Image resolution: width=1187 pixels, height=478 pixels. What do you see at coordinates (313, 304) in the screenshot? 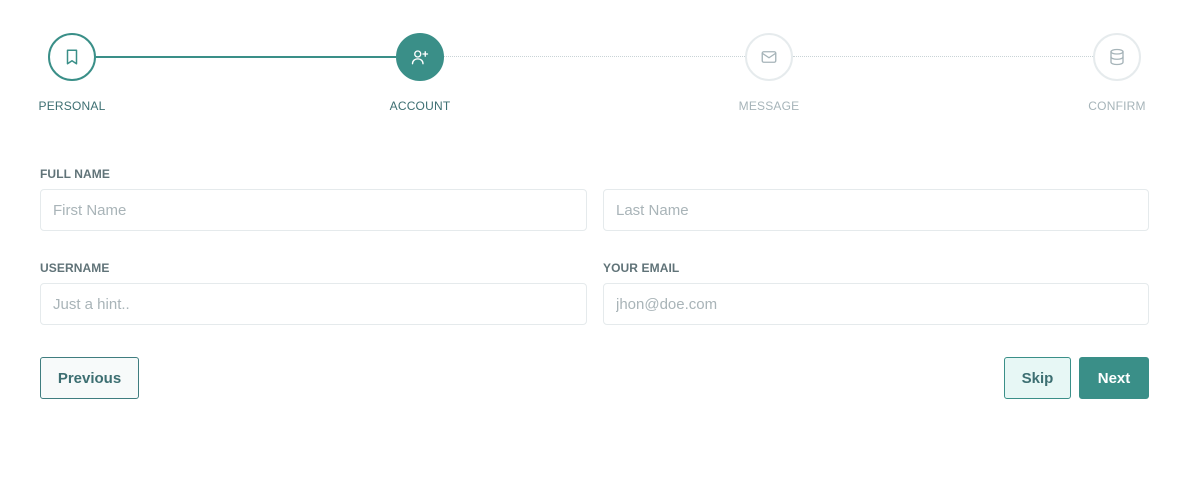
I see `username-input` at bounding box center [313, 304].